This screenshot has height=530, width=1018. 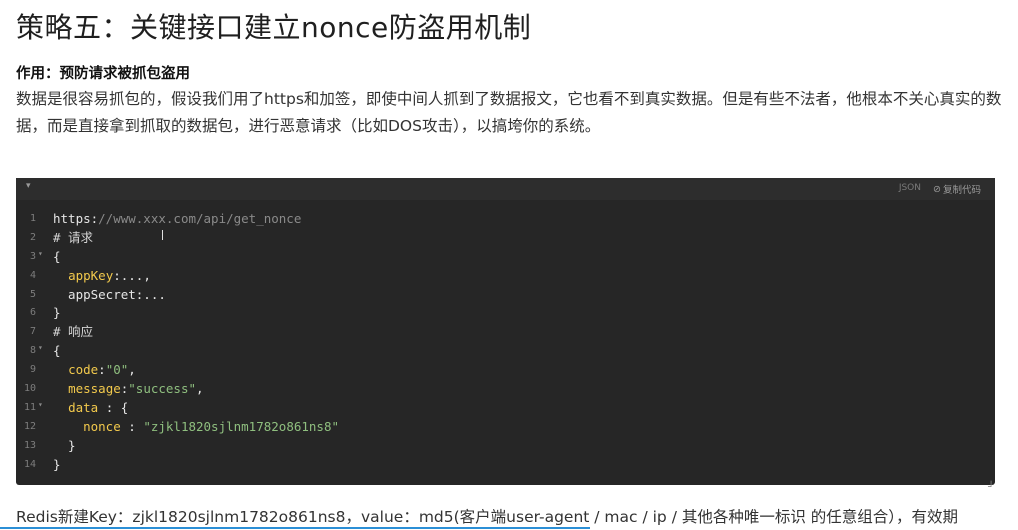 I want to click on code-token: "zjkl1820sjlnm1782o861ns8", so click(x=241, y=426).